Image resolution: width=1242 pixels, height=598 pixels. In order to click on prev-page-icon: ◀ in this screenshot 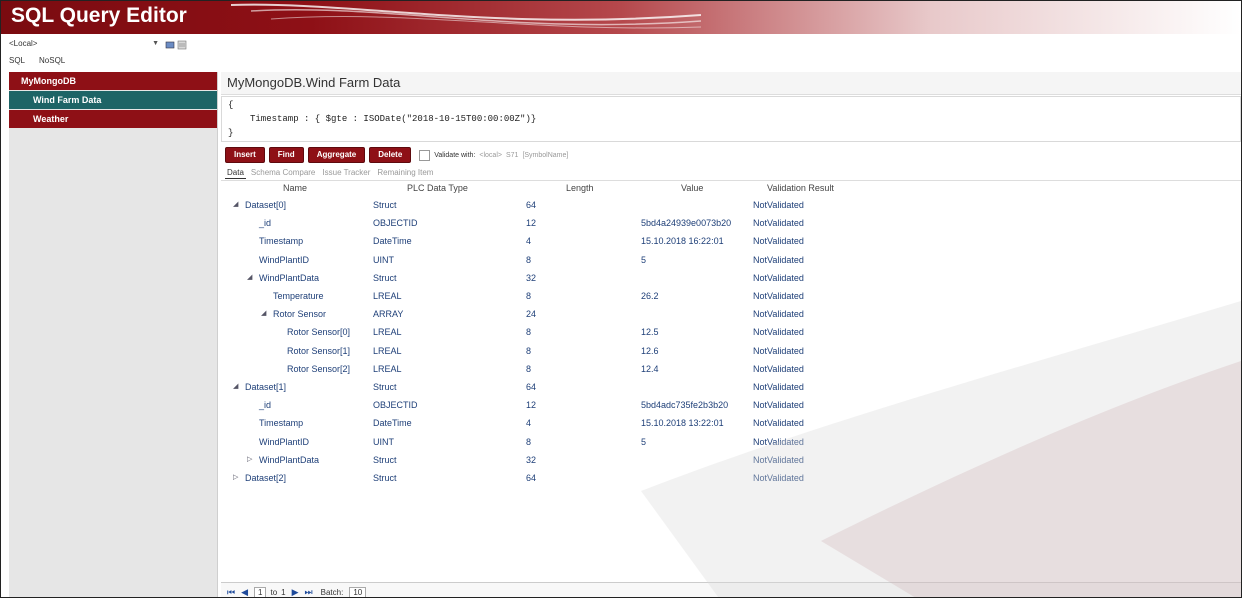, I will do `click(244, 592)`.